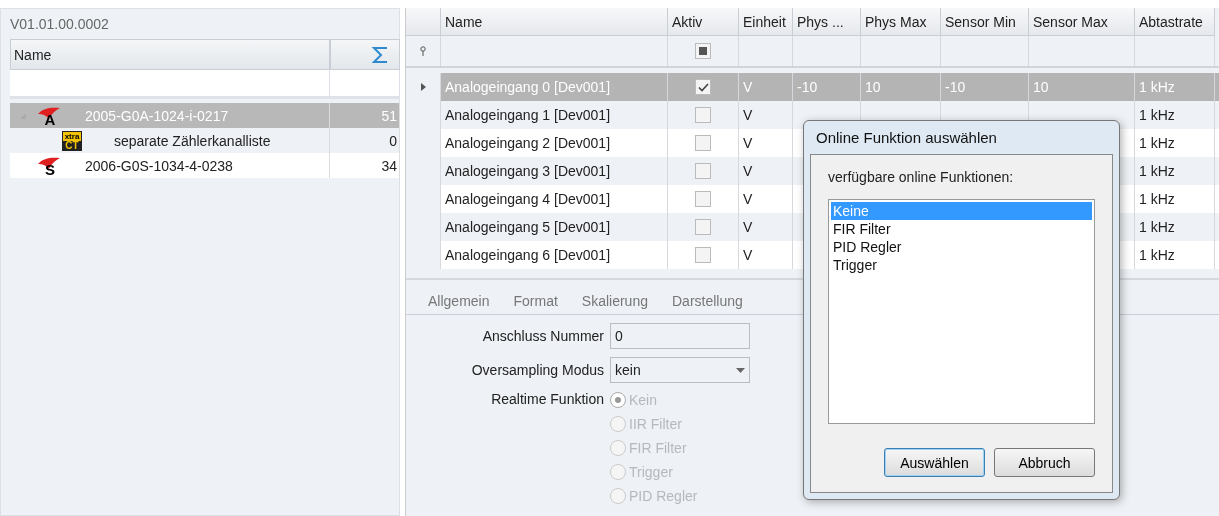  Describe the element at coordinates (643, 400) in the screenshot. I see `radio-label: Kein` at that location.